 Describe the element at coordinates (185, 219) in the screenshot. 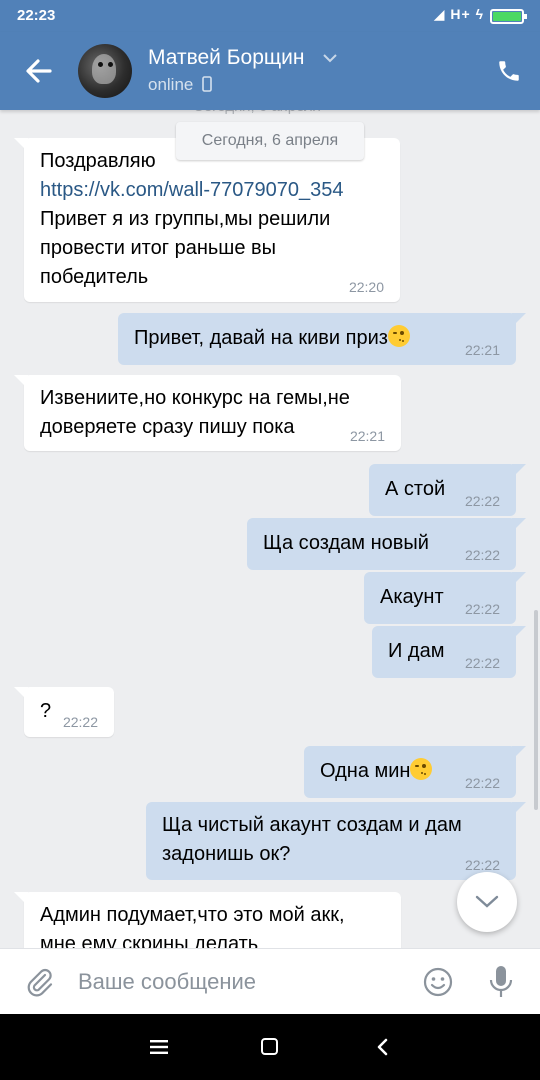

I see `message-text: Привет я из группы,мы решили` at that location.